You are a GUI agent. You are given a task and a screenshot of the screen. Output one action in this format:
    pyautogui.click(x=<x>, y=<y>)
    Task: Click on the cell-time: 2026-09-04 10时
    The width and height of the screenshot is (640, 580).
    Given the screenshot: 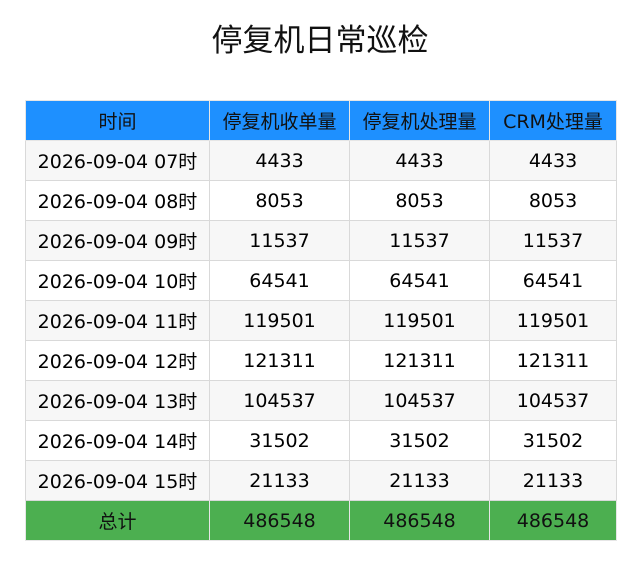 What is the action you would take?
    pyautogui.click(x=117, y=280)
    